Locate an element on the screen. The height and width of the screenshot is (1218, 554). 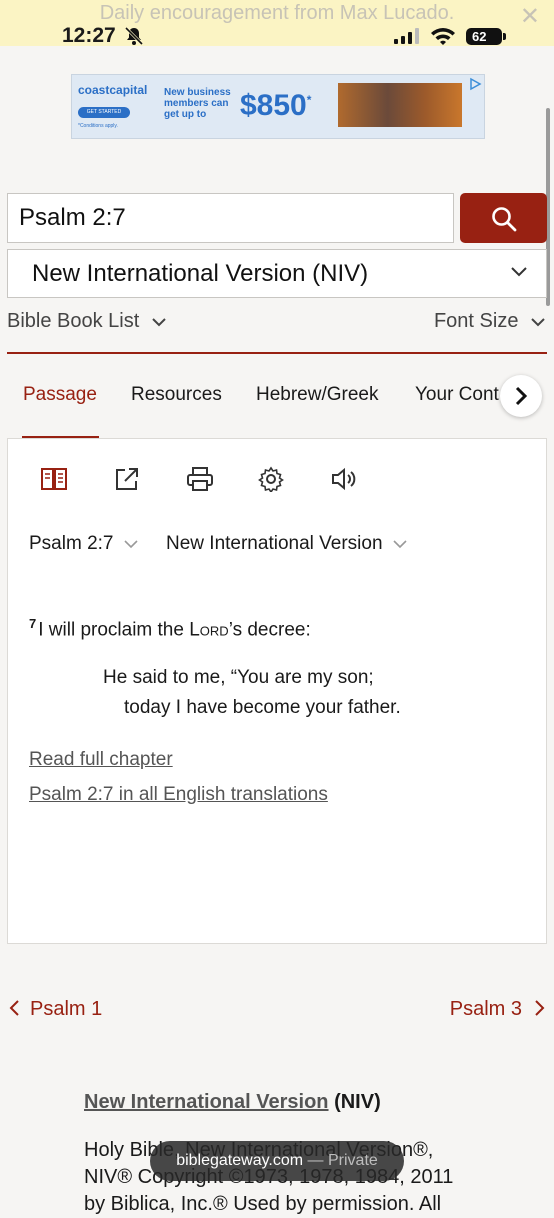
prev-chapter-label: Psalm 1 is located at coordinates (66, 1009).